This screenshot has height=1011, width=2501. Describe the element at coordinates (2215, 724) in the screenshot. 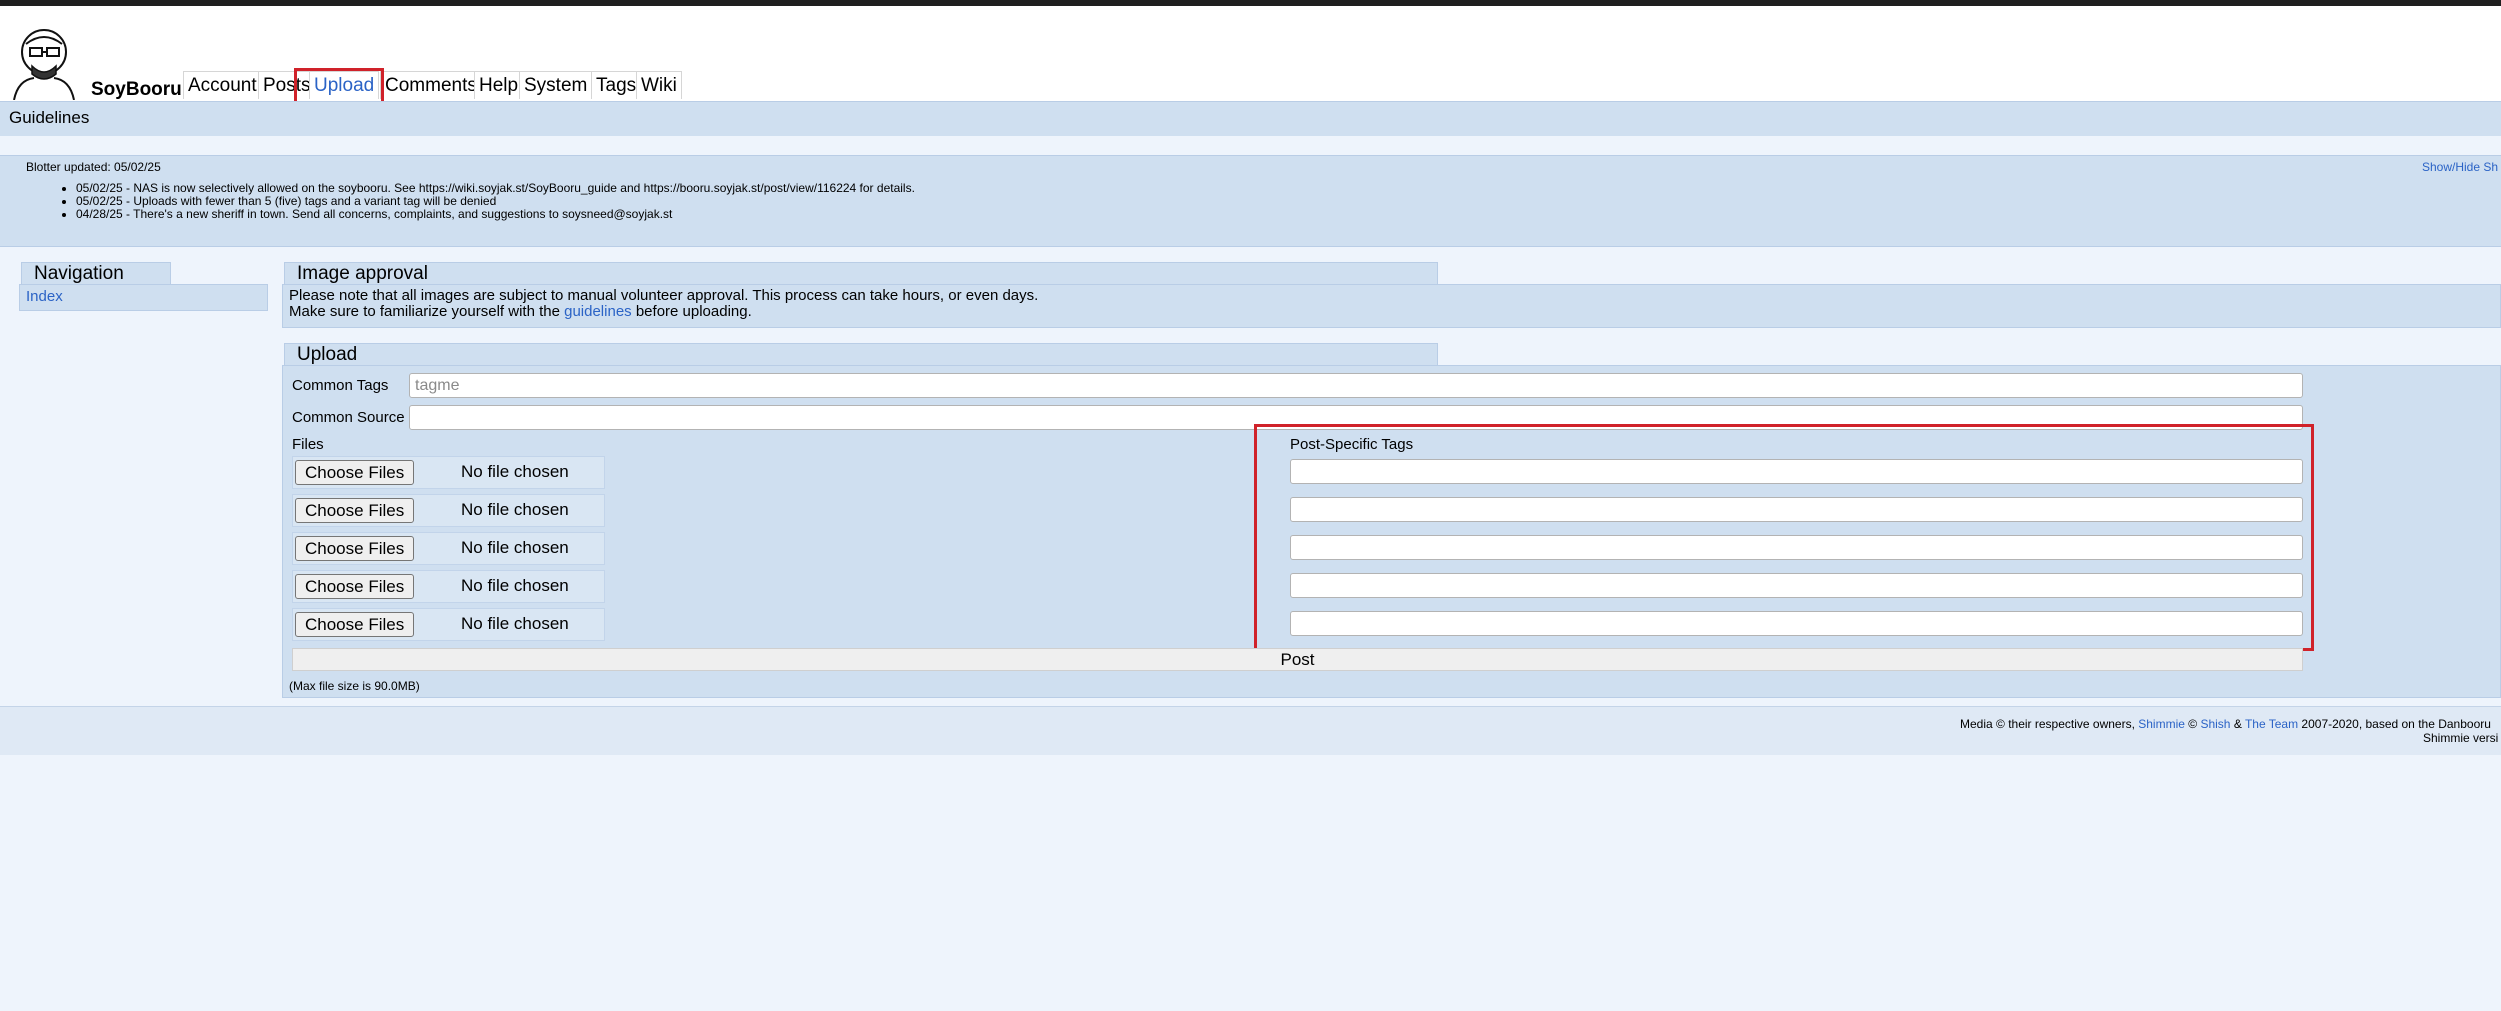

I see `shish-link: Shish` at that location.